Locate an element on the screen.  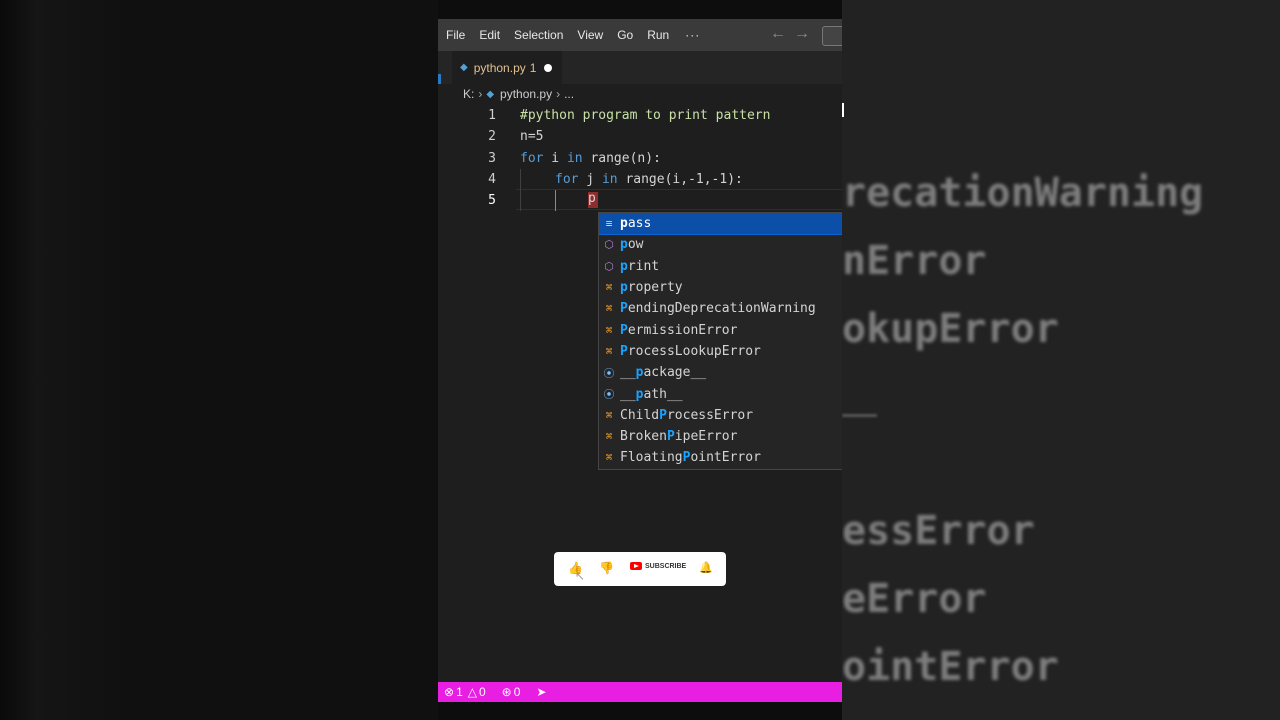
subscribe-label: SUBSCRIBE is located at coordinates (666, 566).